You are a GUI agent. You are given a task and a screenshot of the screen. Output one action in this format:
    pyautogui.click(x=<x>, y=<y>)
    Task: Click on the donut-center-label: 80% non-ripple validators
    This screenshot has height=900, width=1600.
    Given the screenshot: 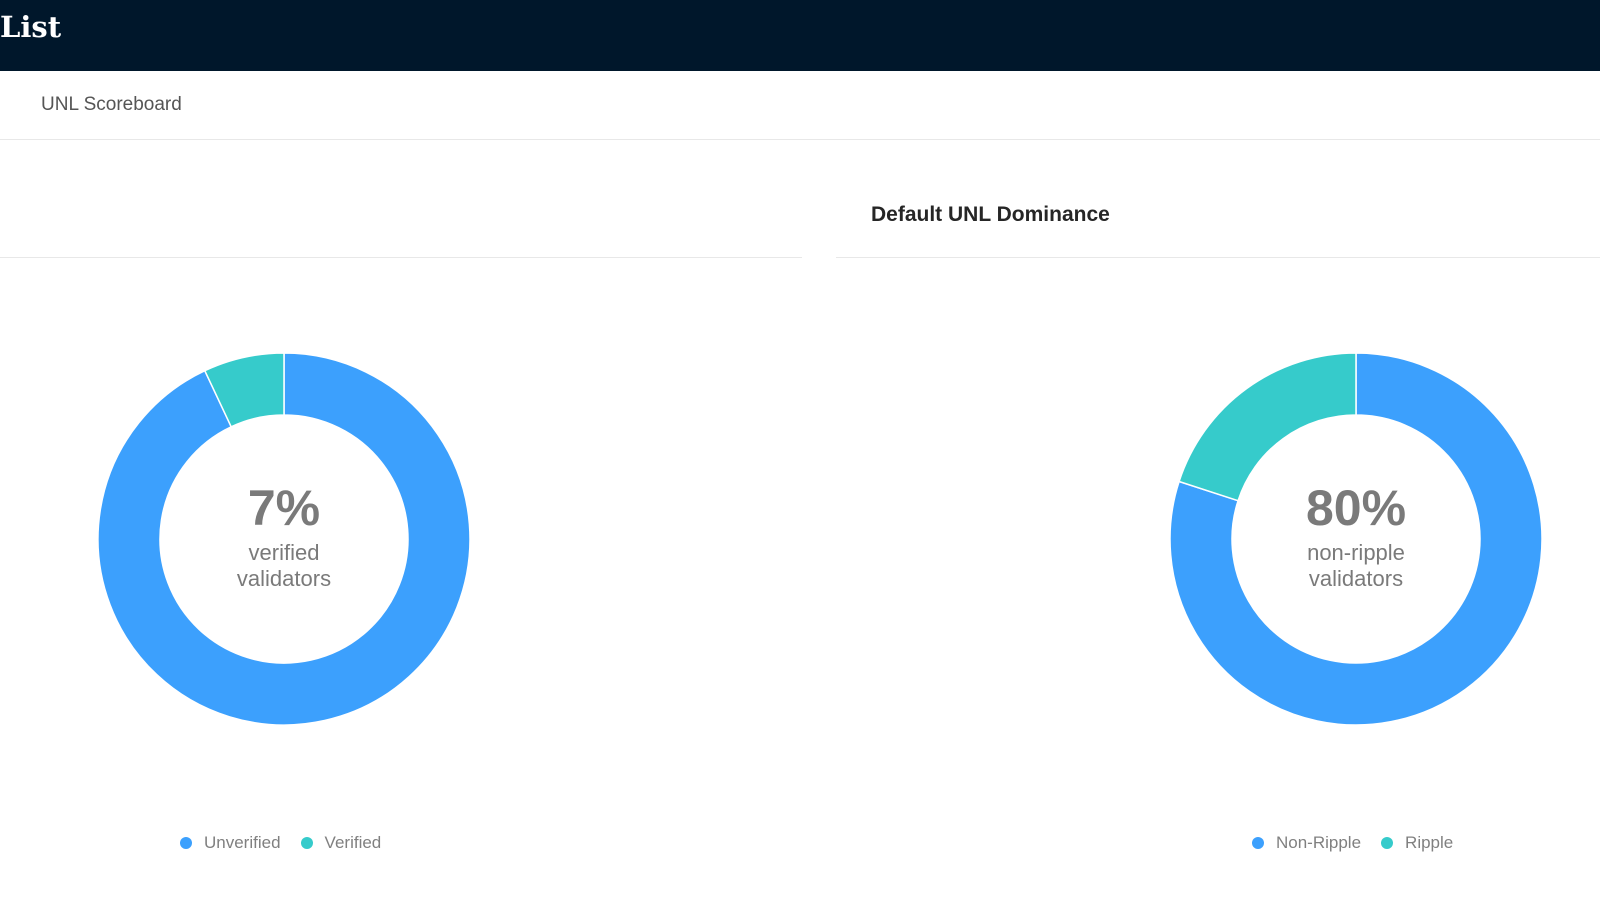 What is the action you would take?
    pyautogui.click(x=1356, y=536)
    